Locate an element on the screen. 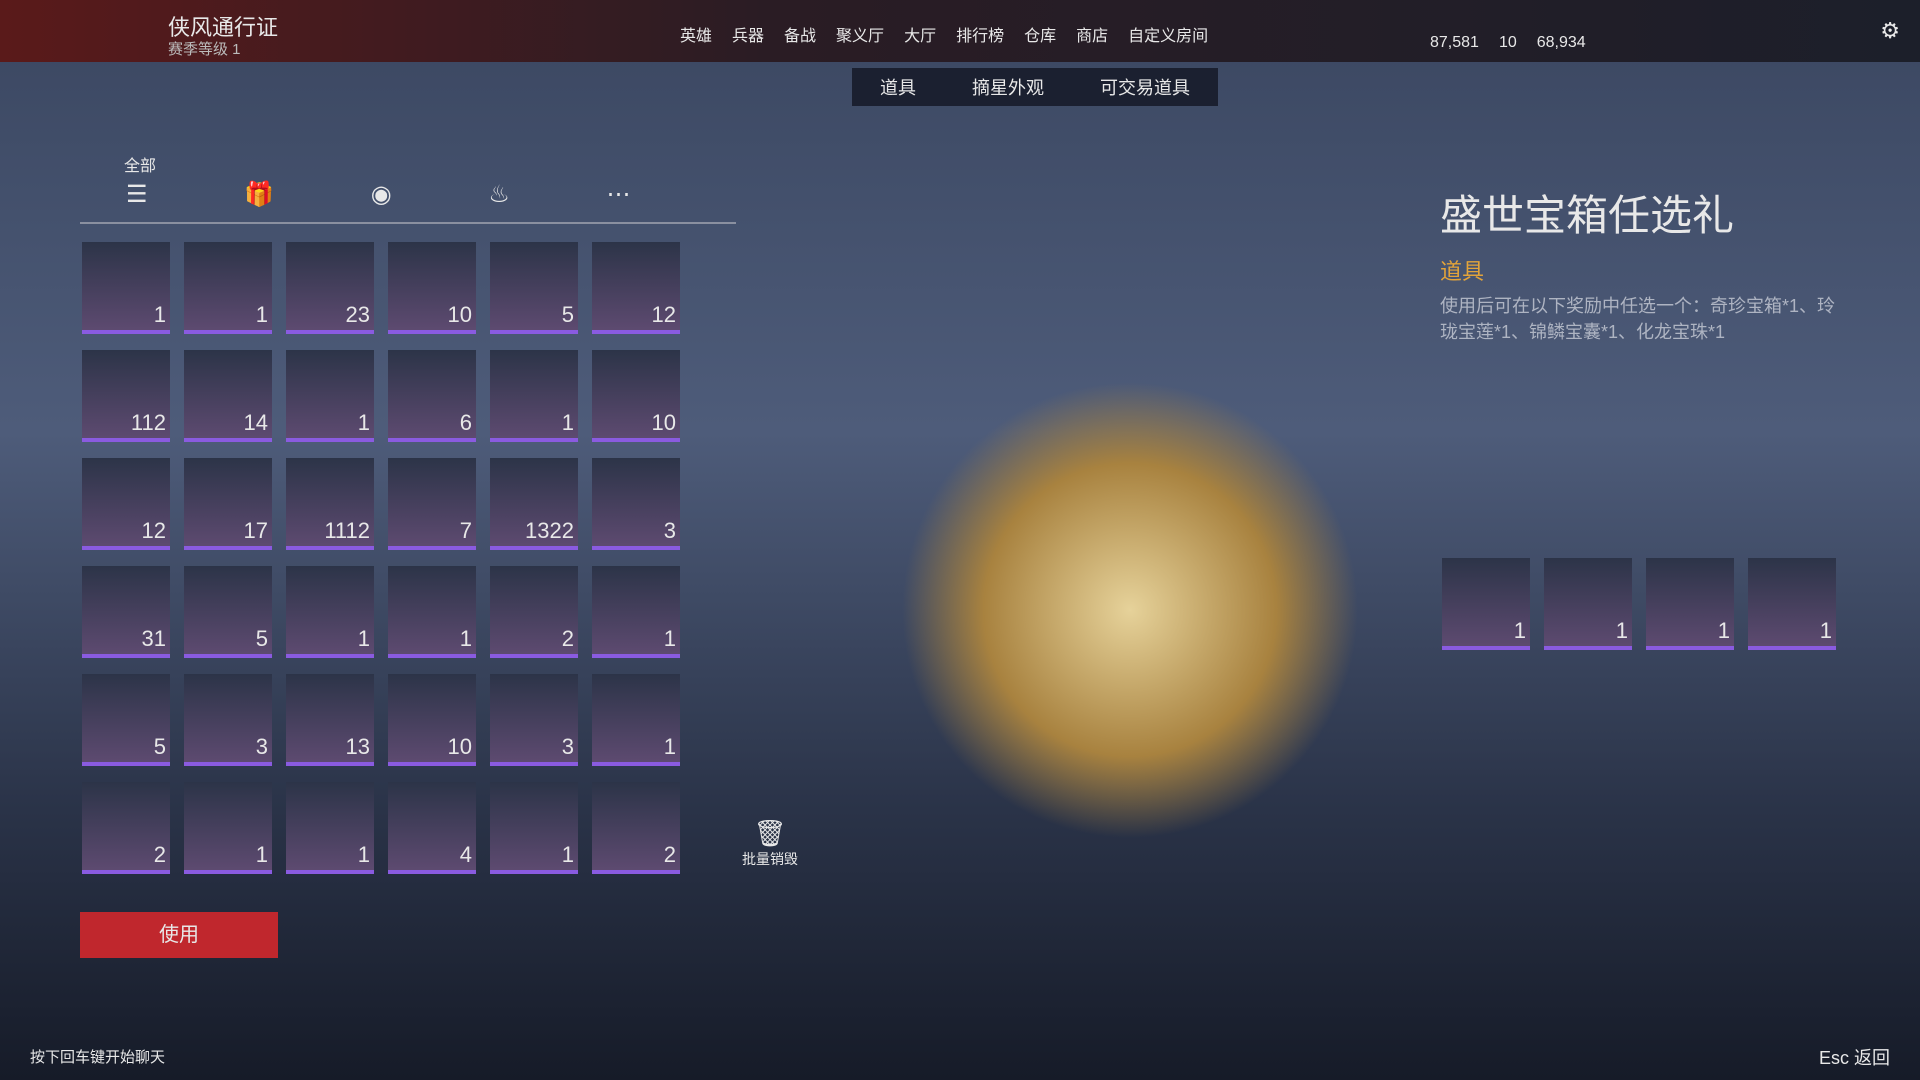  nav-item: 大厅 is located at coordinates (920, 34).